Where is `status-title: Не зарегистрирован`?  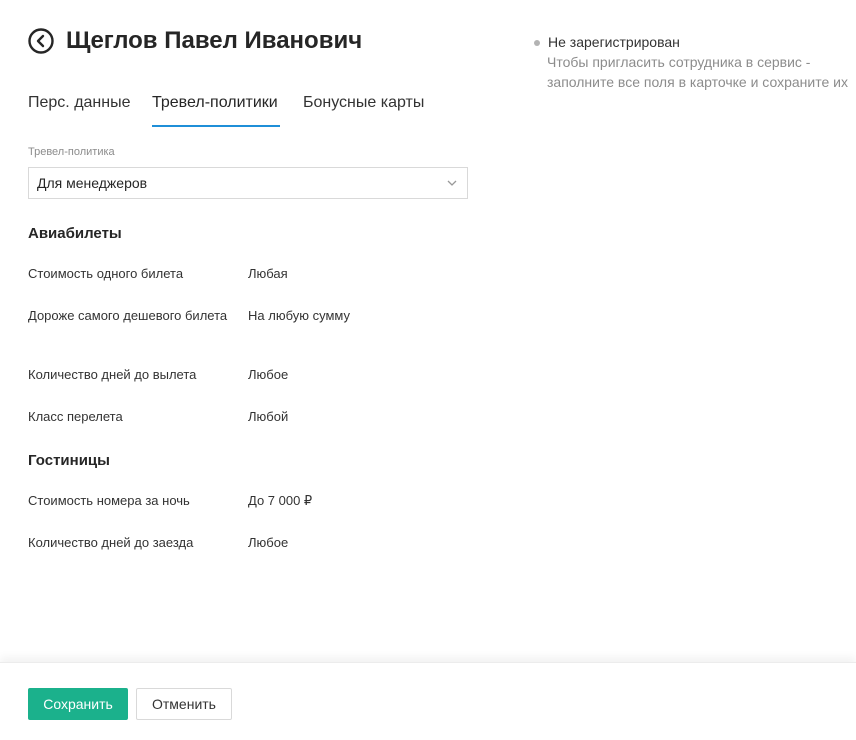
status-title: Не зарегистрирован is located at coordinates (614, 42).